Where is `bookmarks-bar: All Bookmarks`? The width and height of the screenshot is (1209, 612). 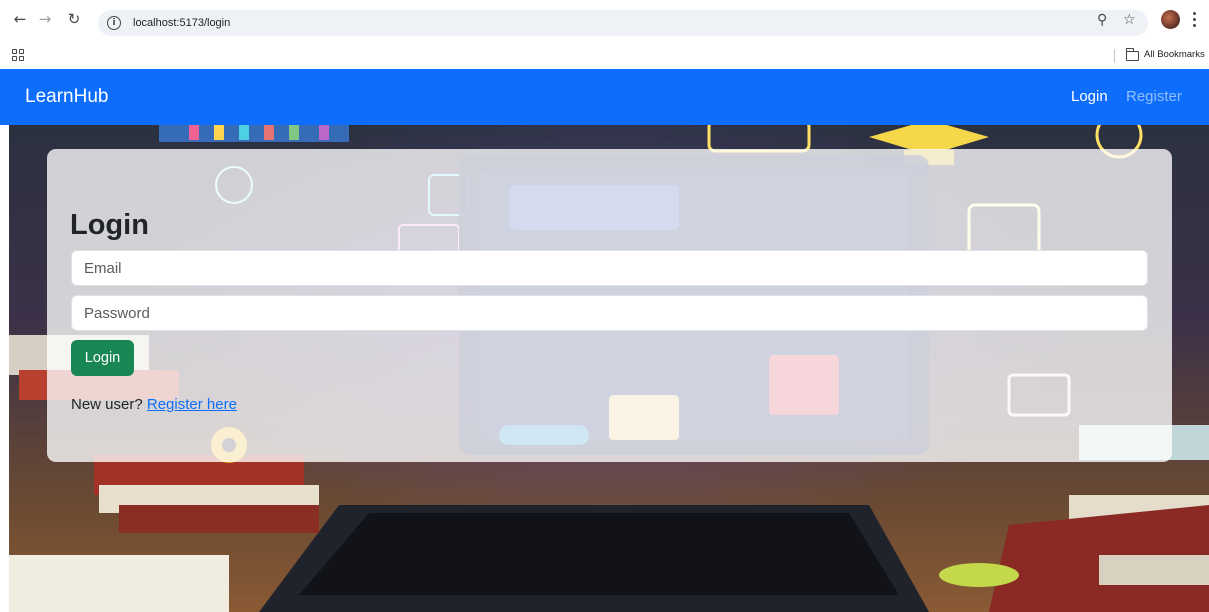 bookmarks-bar: All Bookmarks is located at coordinates (604, 56).